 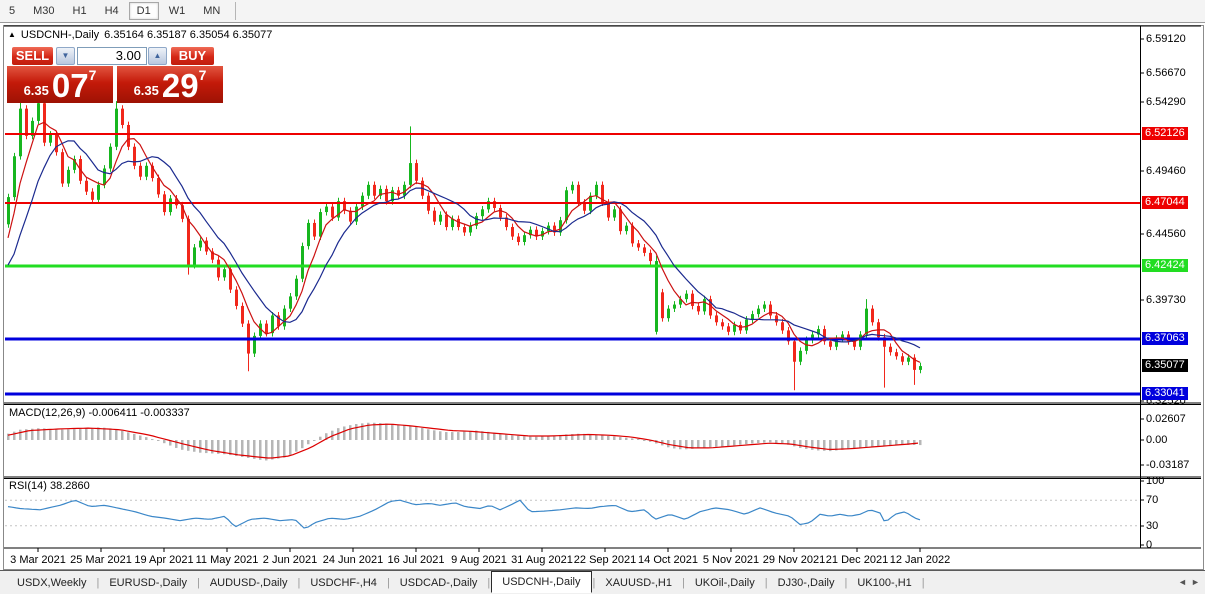 I want to click on date-axis-label: 31 Aug 2021, so click(x=542, y=560).